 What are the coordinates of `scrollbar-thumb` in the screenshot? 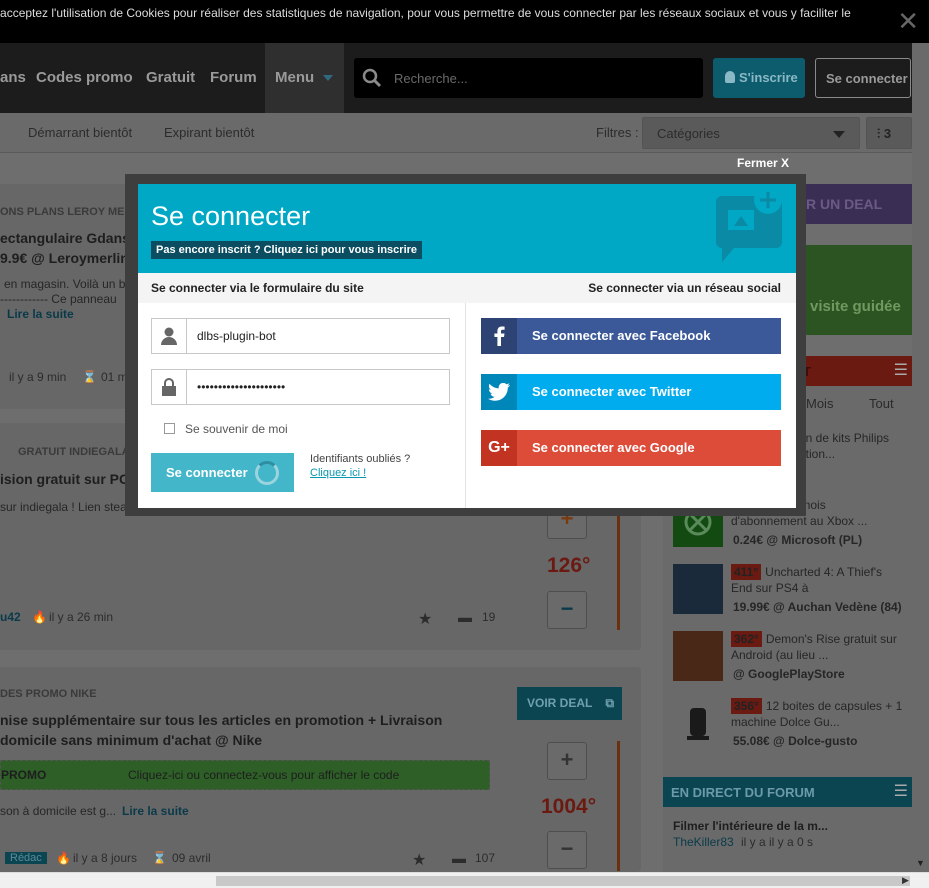 It's located at (563, 881).